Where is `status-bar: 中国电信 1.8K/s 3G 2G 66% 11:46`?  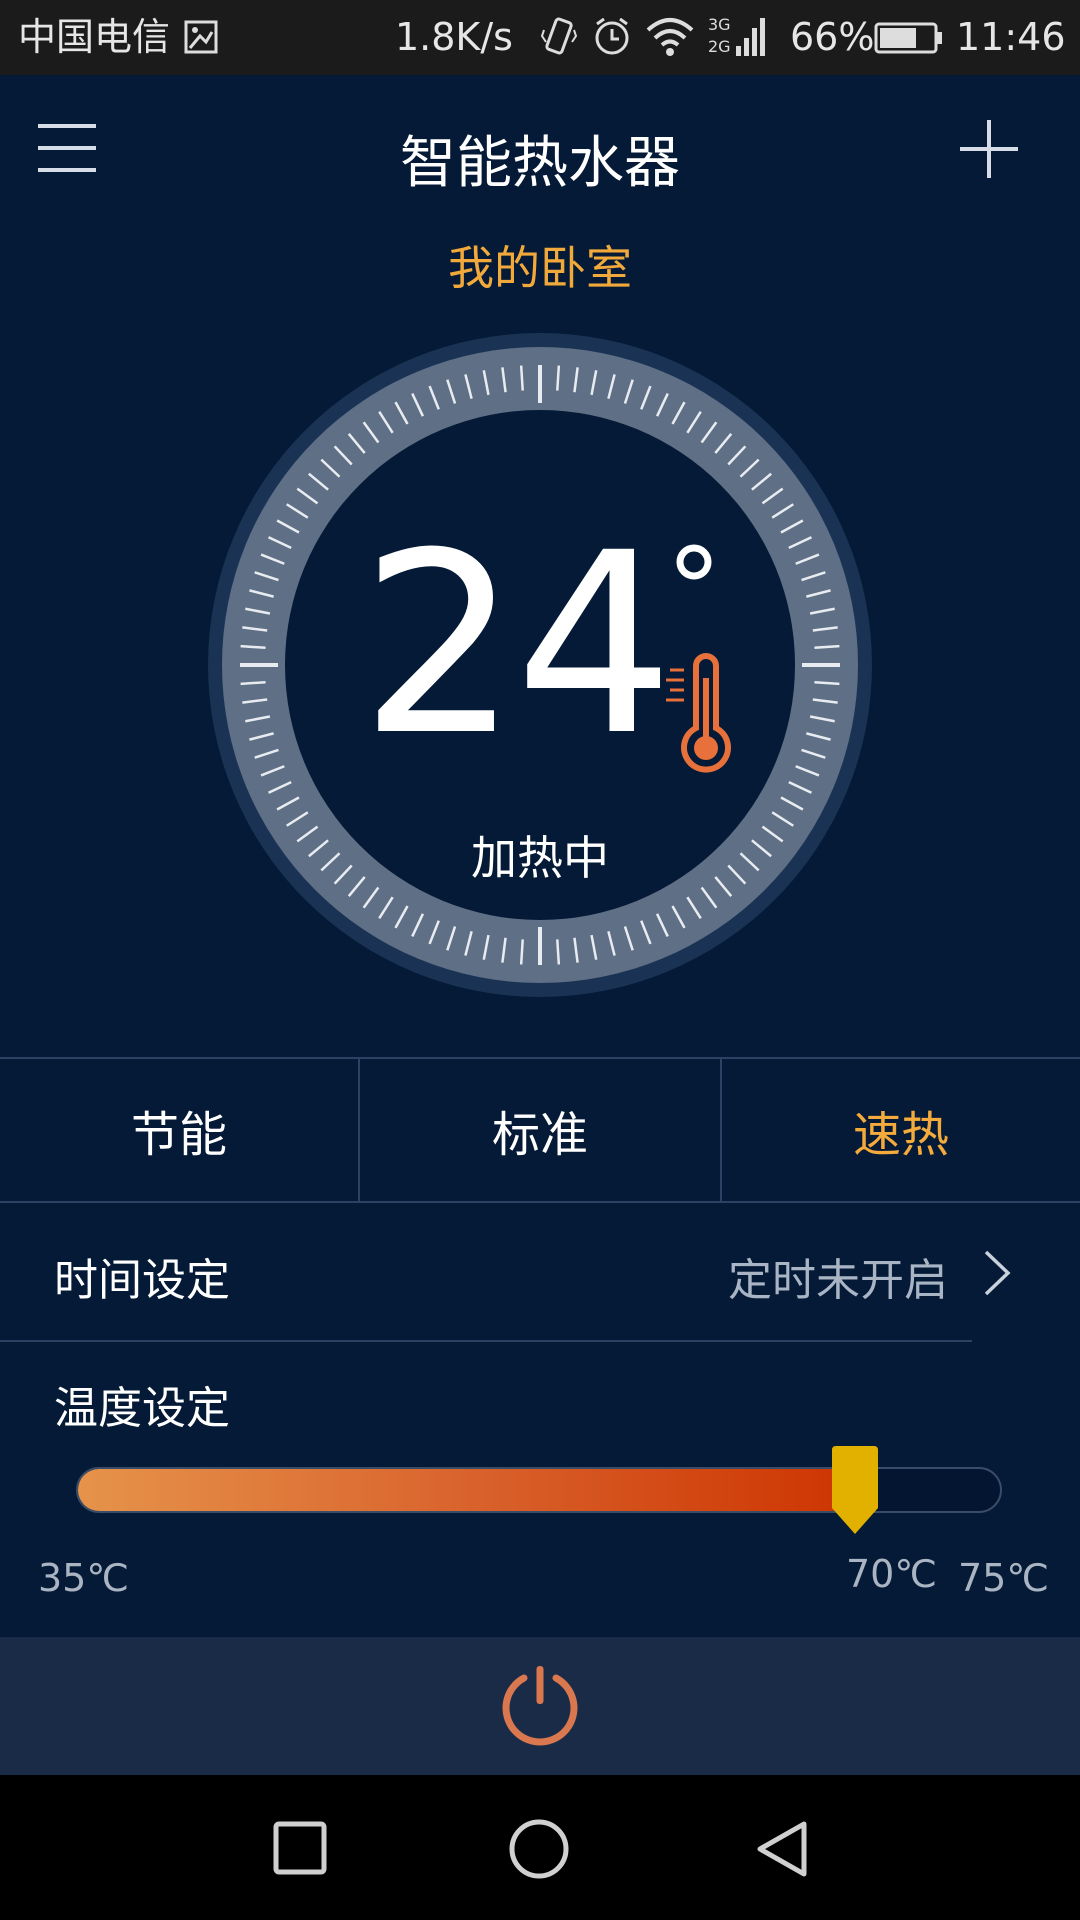 status-bar: 中国电信 1.8K/s 3G 2G 66% 11:46 is located at coordinates (540, 37).